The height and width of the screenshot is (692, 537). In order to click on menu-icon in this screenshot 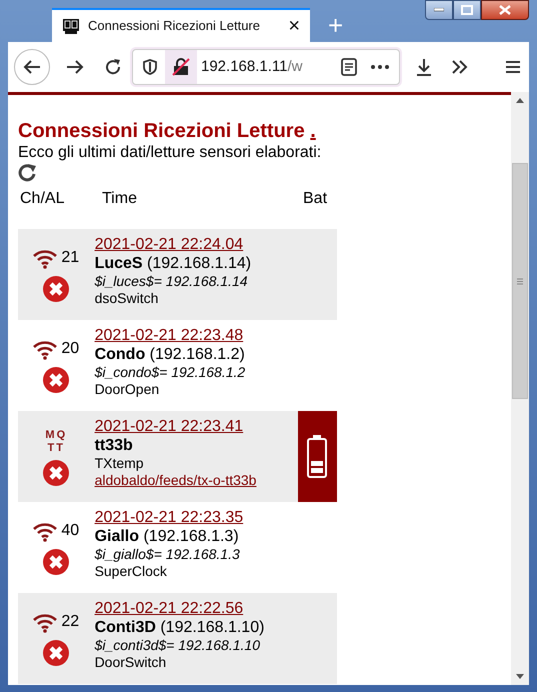, I will do `click(513, 67)`.